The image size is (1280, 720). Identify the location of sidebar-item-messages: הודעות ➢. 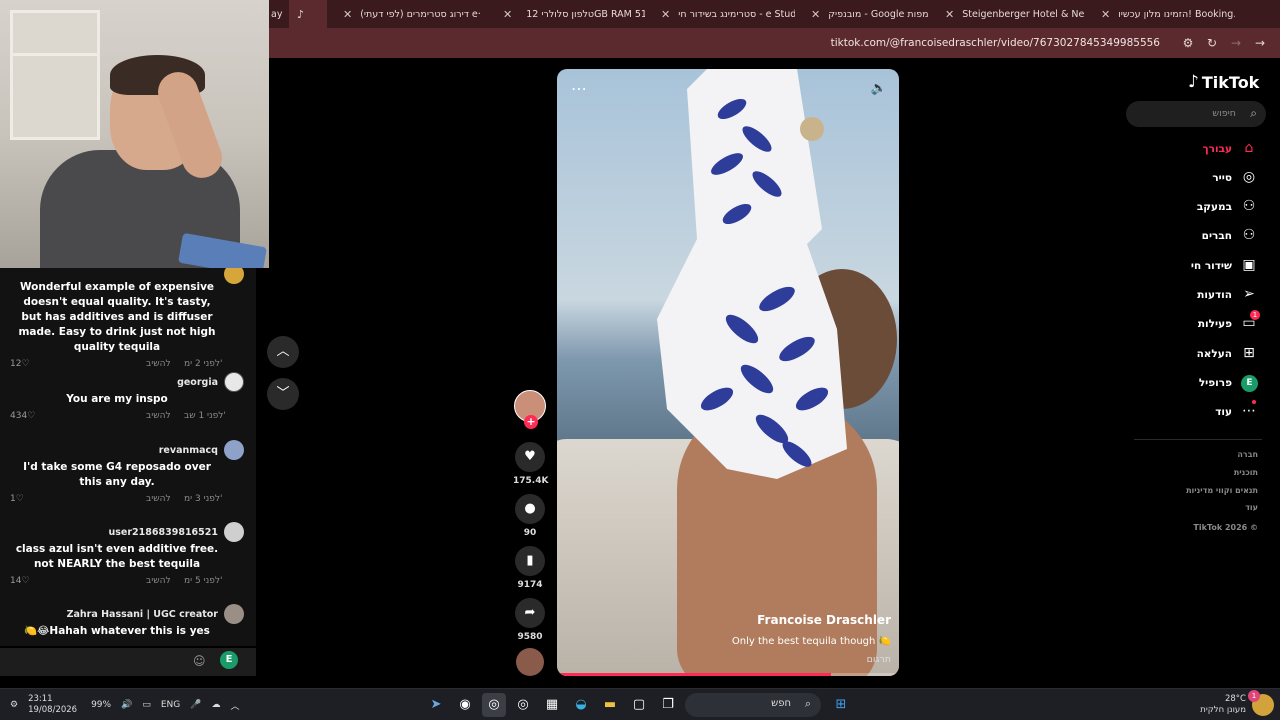
(1200, 296).